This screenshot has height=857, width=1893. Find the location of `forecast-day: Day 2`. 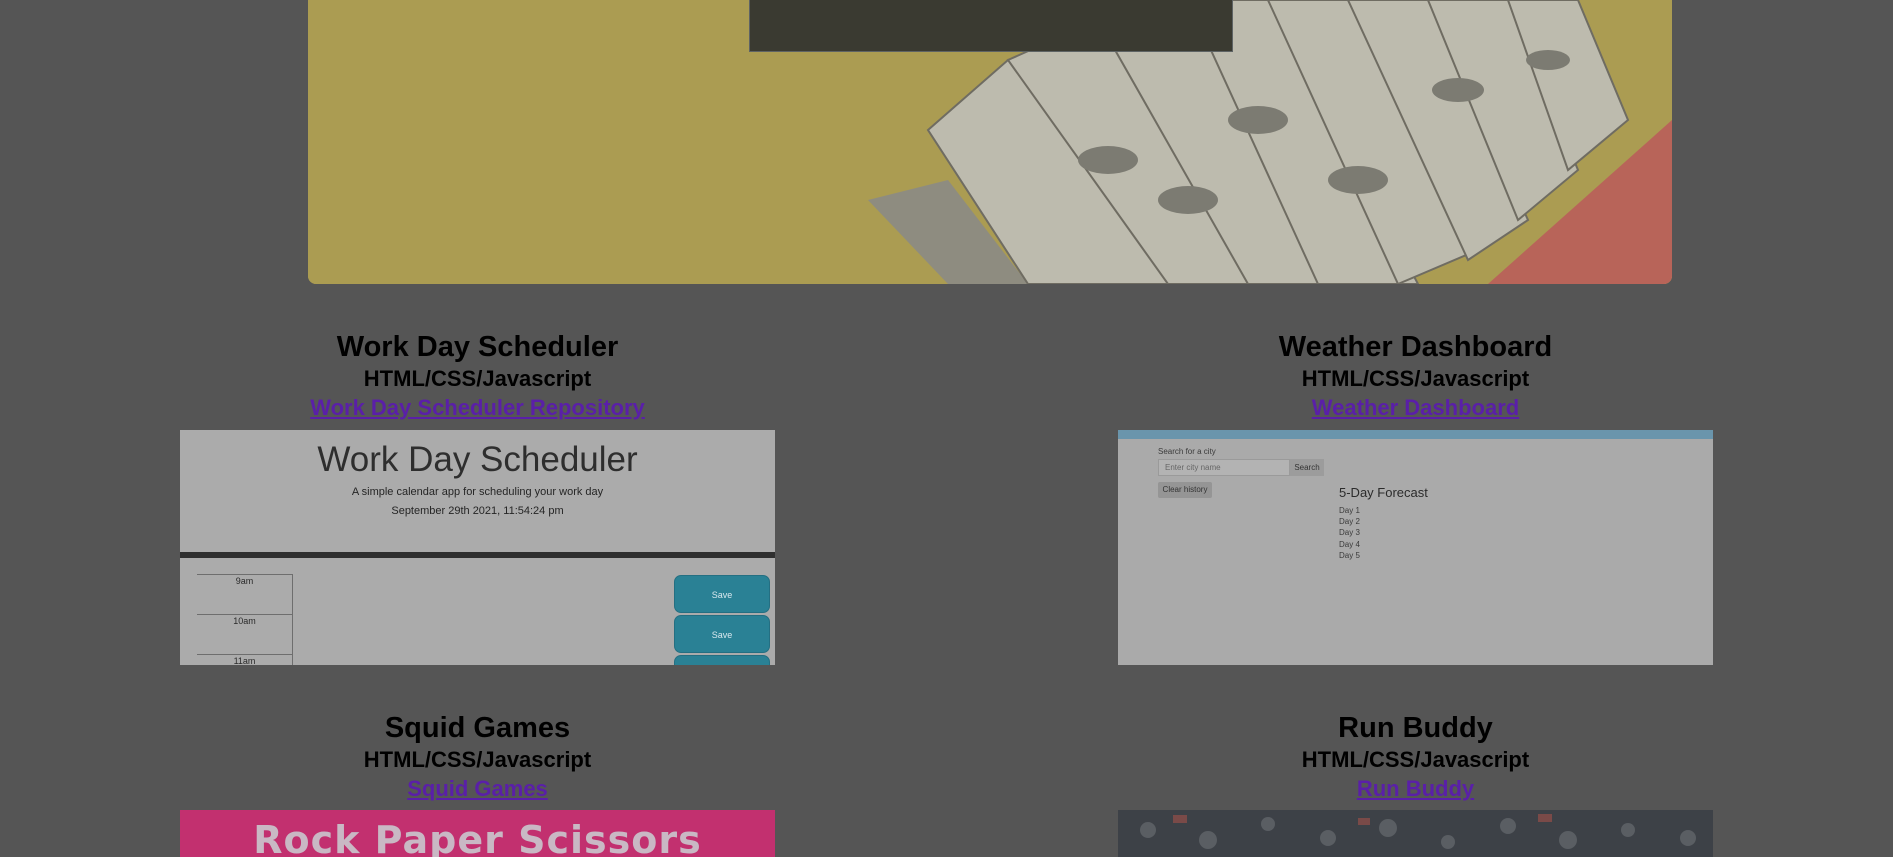

forecast-day: Day 2 is located at coordinates (1349, 521).